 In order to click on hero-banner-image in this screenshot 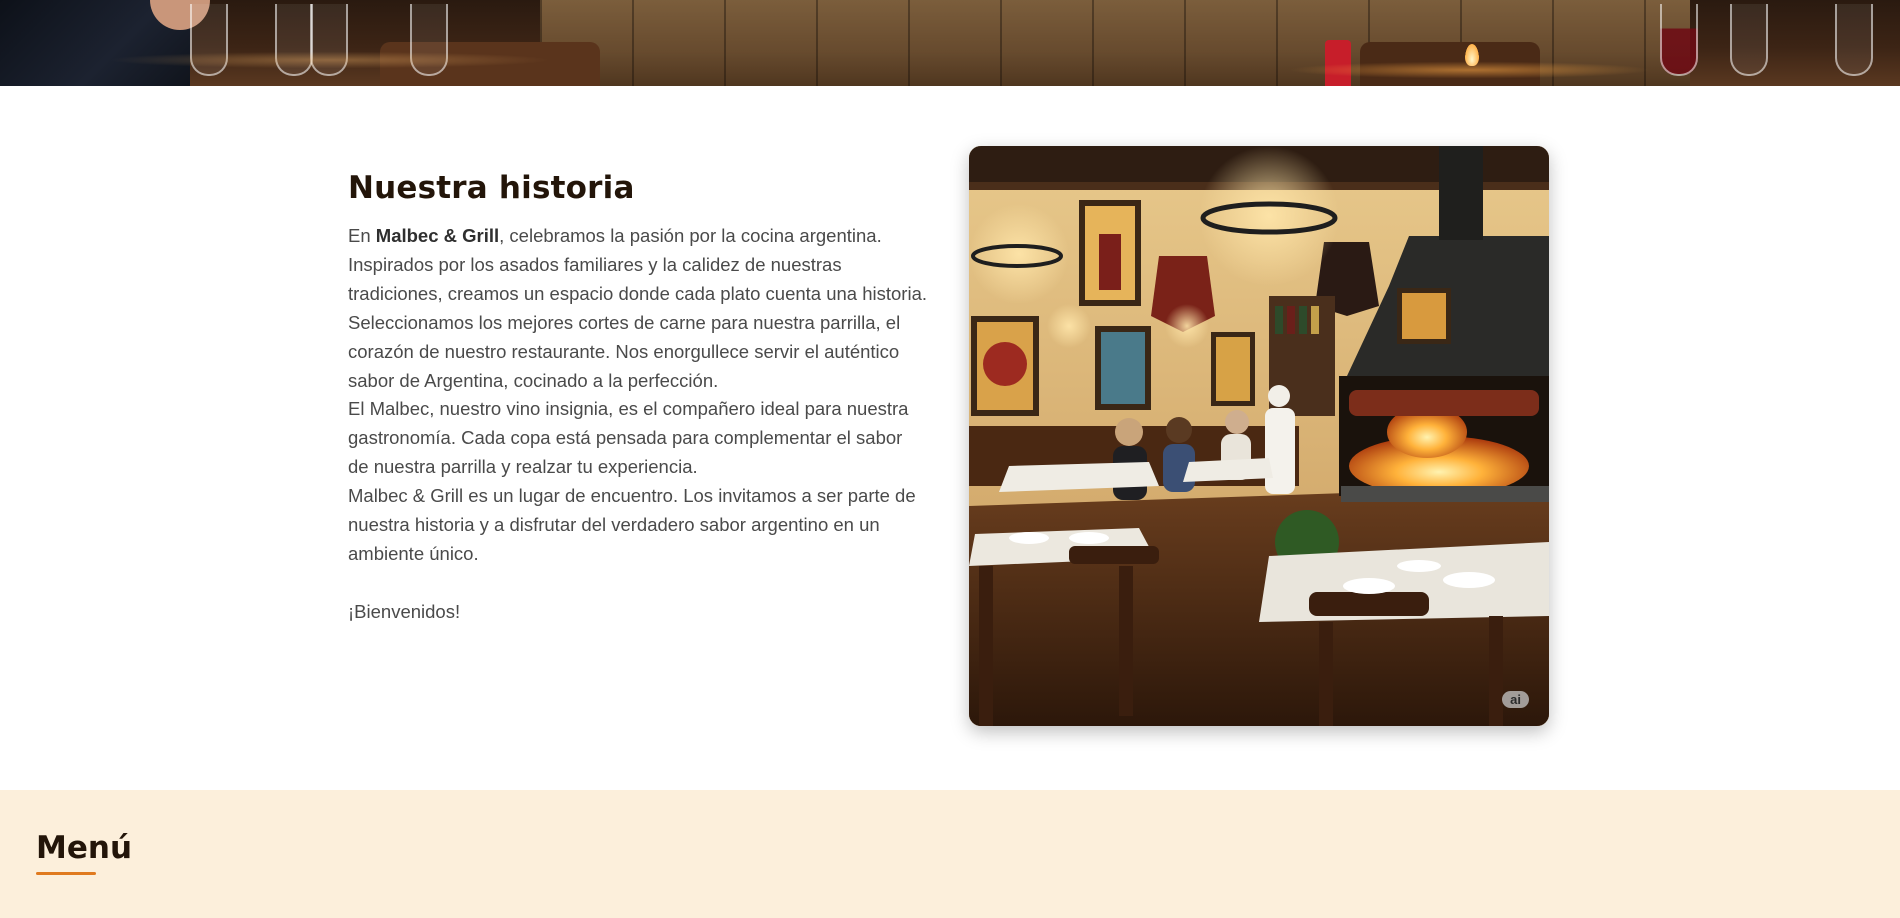, I will do `click(950, 43)`.